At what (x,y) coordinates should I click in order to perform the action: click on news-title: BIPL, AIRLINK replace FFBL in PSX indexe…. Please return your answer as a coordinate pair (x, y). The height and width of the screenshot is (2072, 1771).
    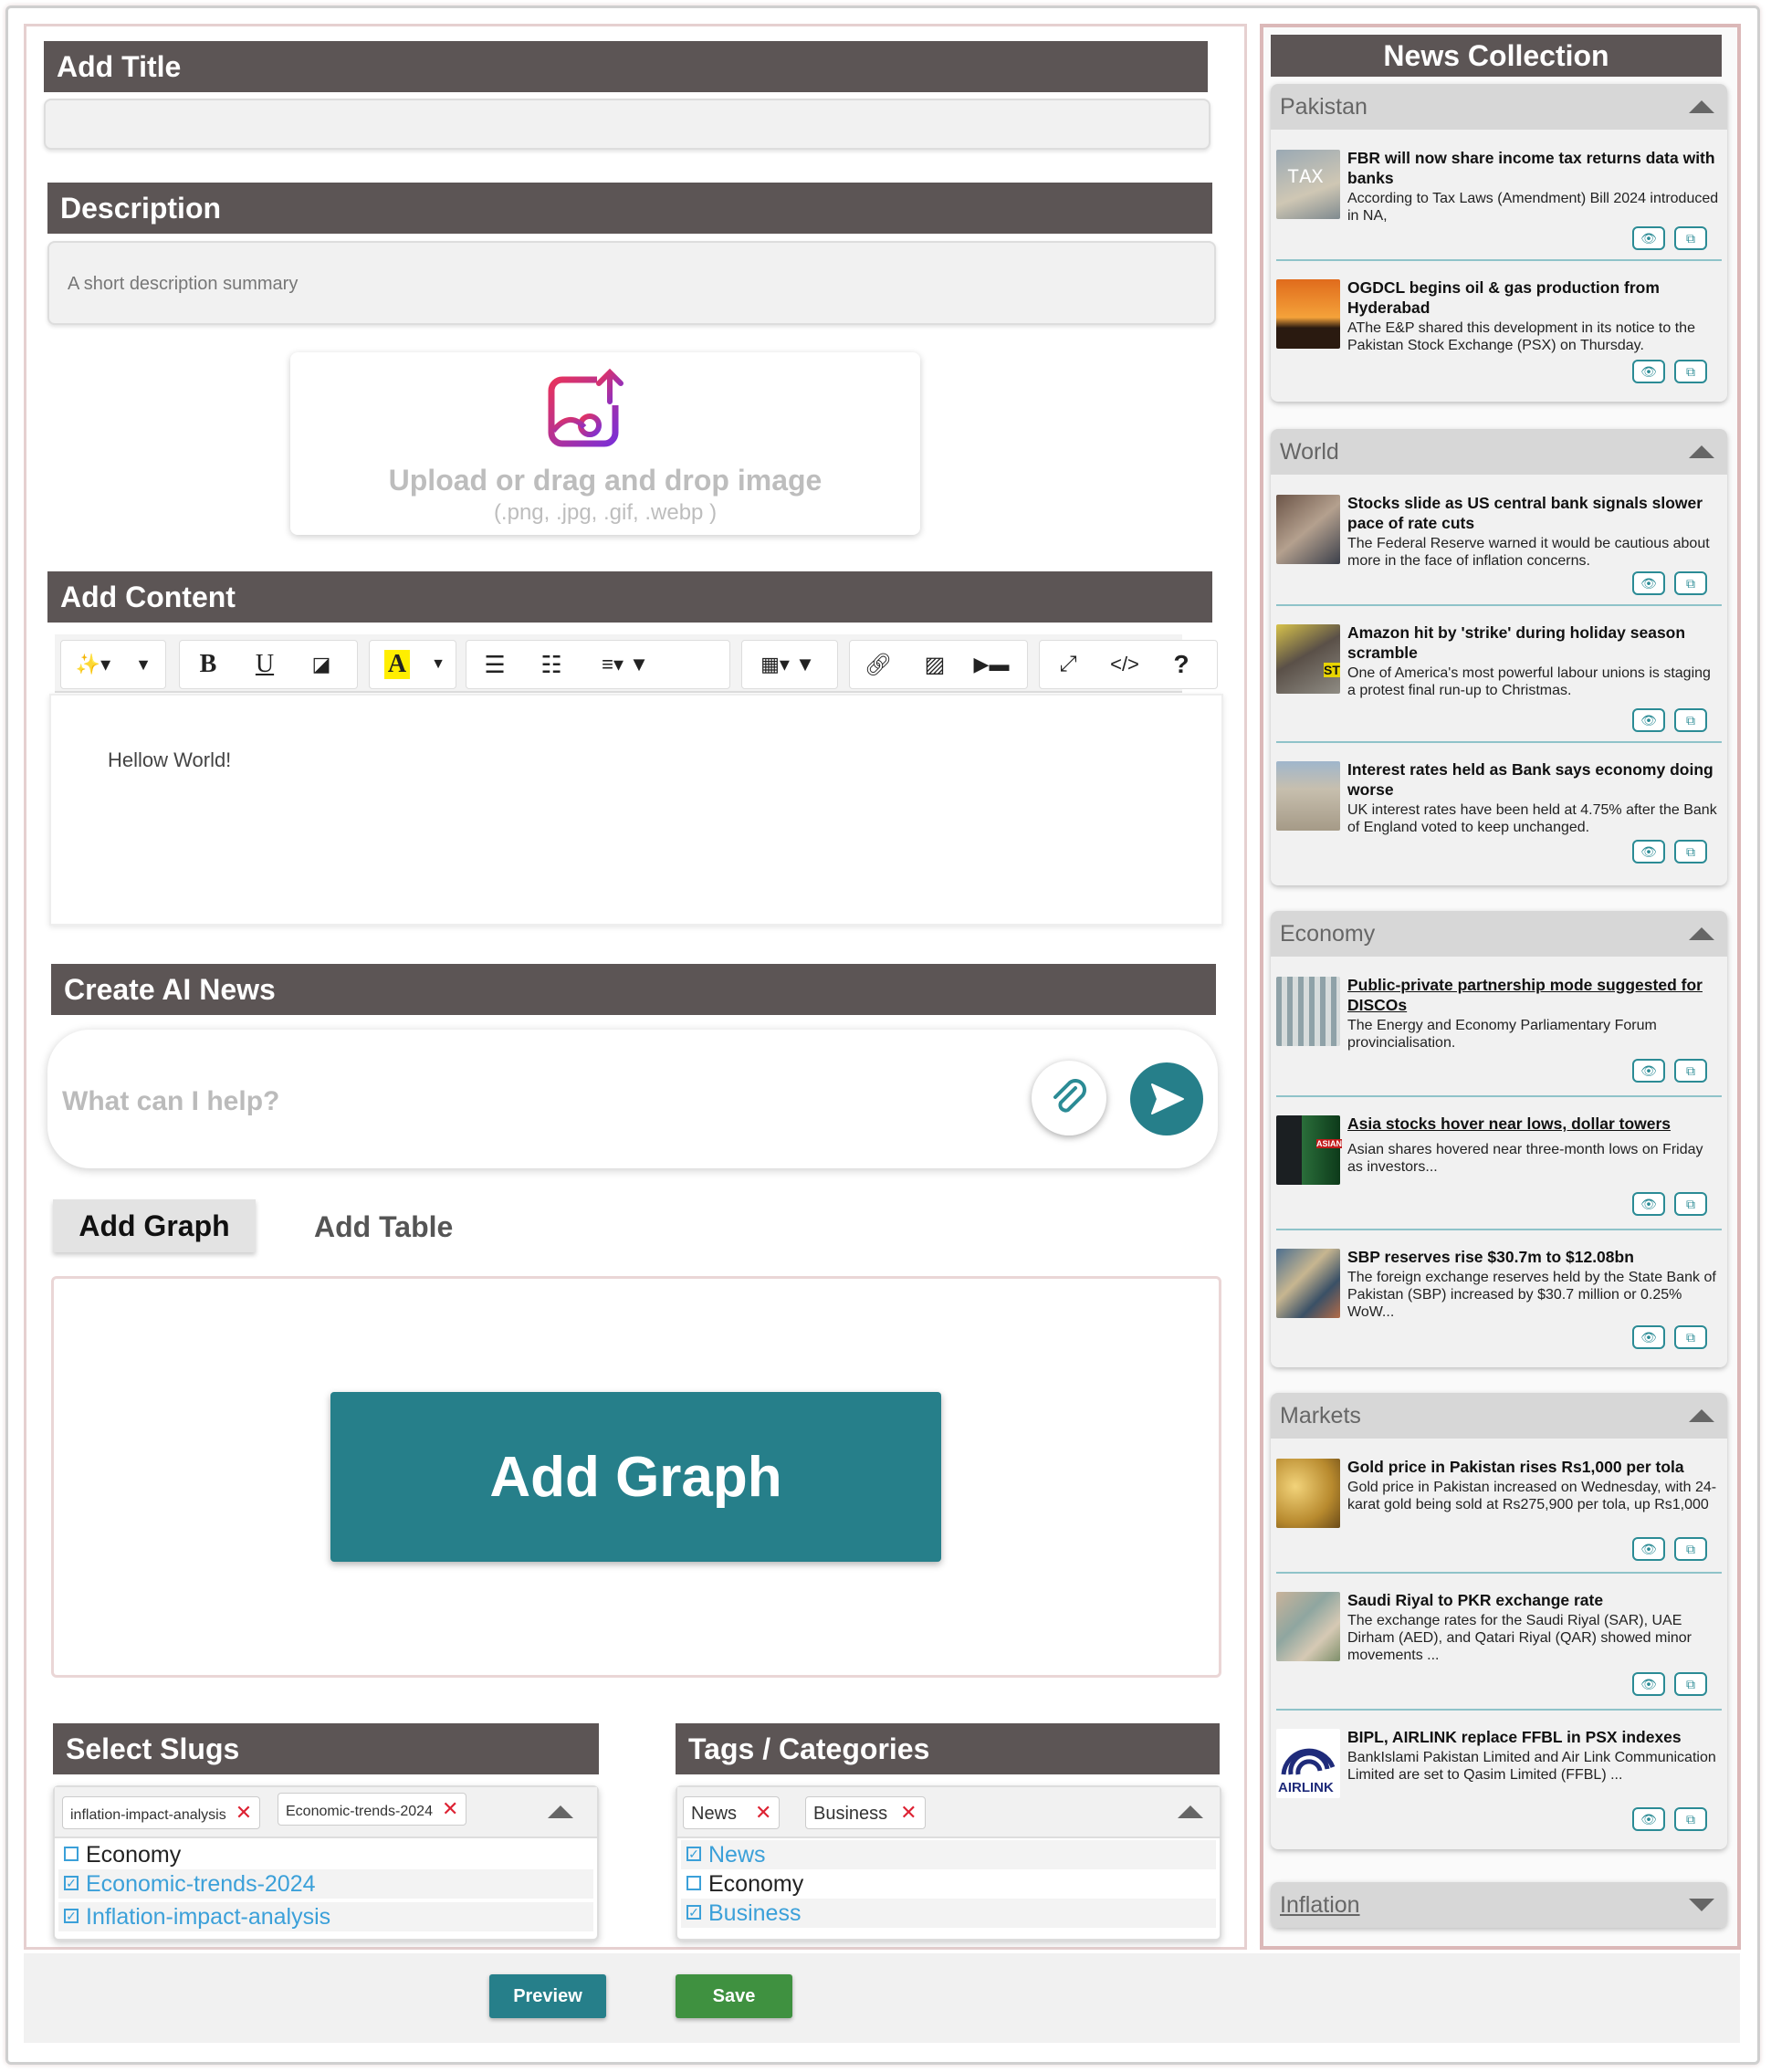
    Looking at the image, I should click on (1534, 1737).